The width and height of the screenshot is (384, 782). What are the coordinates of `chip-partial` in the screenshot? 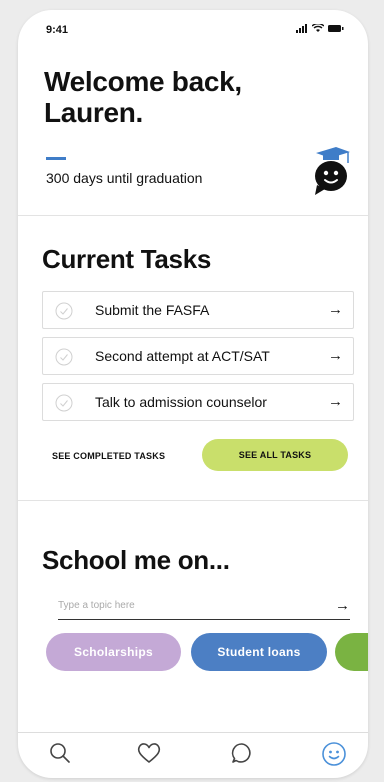 It's located at (351, 652).